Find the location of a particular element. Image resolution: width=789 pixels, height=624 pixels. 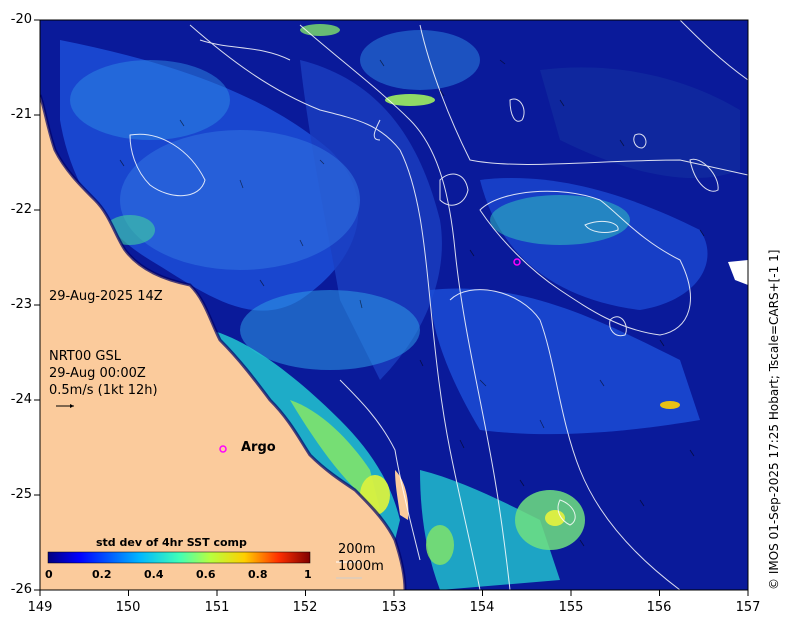

x-tick-label: 151 is located at coordinates (217, 607).